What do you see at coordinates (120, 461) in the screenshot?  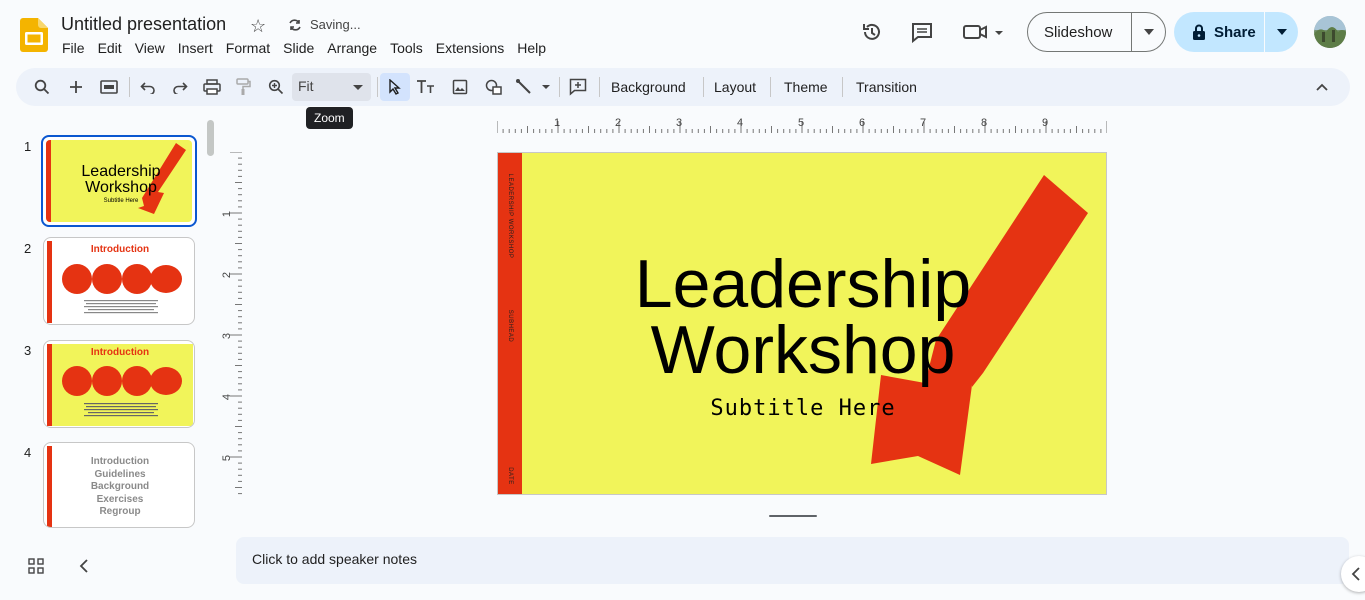 I see `agenda-line: Introduction` at bounding box center [120, 461].